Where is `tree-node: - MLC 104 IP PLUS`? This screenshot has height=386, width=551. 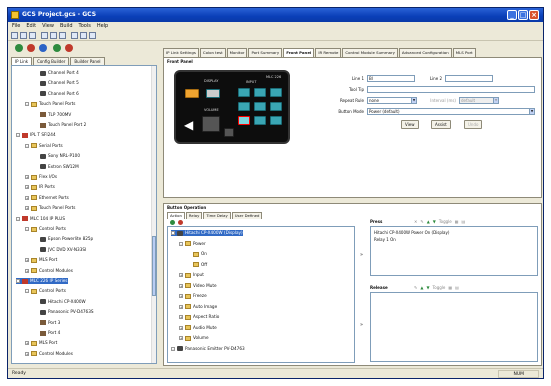 tree-node: - MLC 104 IP PLUS is located at coordinates (40, 219).